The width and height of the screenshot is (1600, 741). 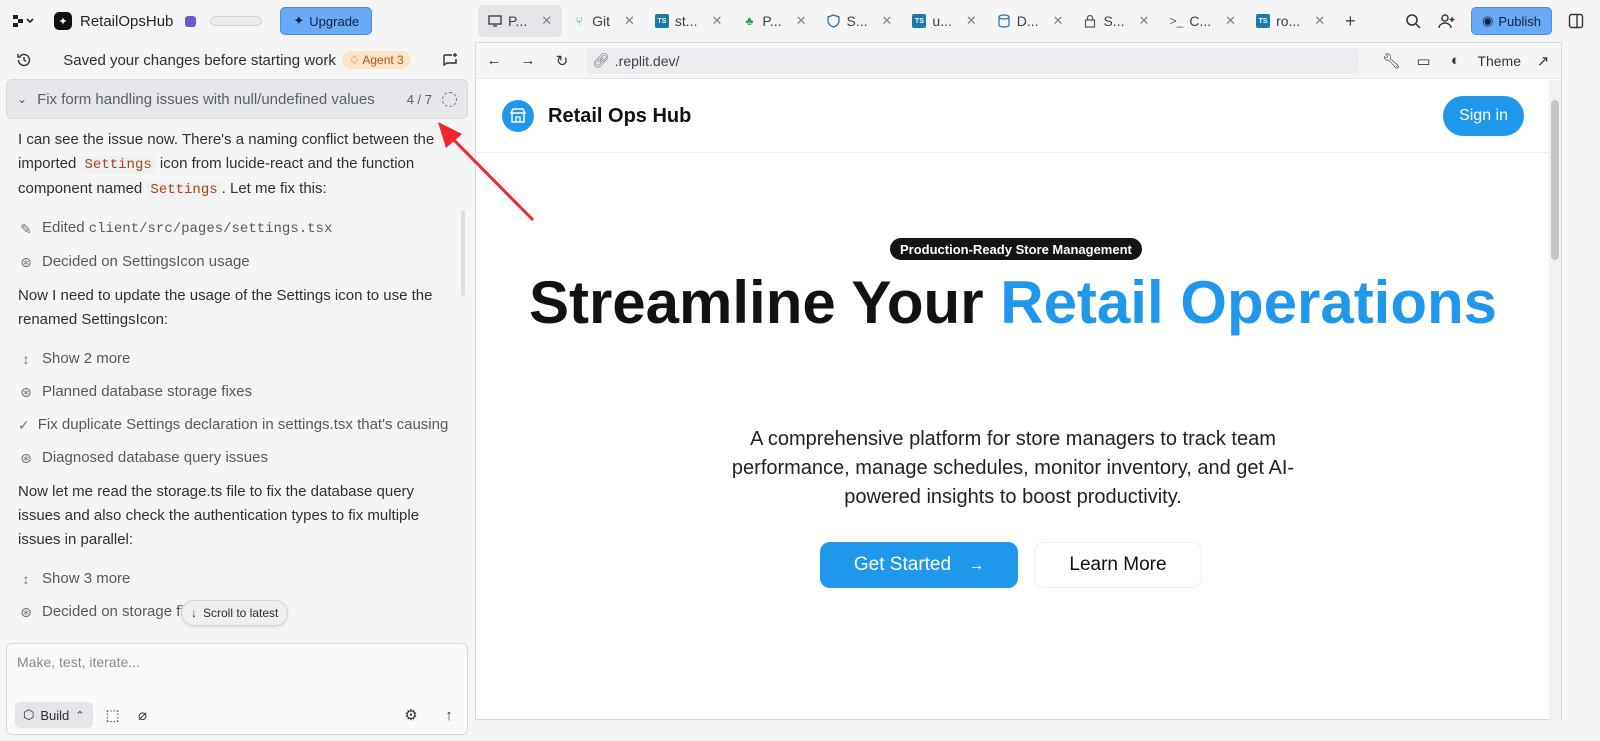 I want to click on feed-item-diagnosed: ⊛ Diagnosed database query issues, so click(x=233, y=457).